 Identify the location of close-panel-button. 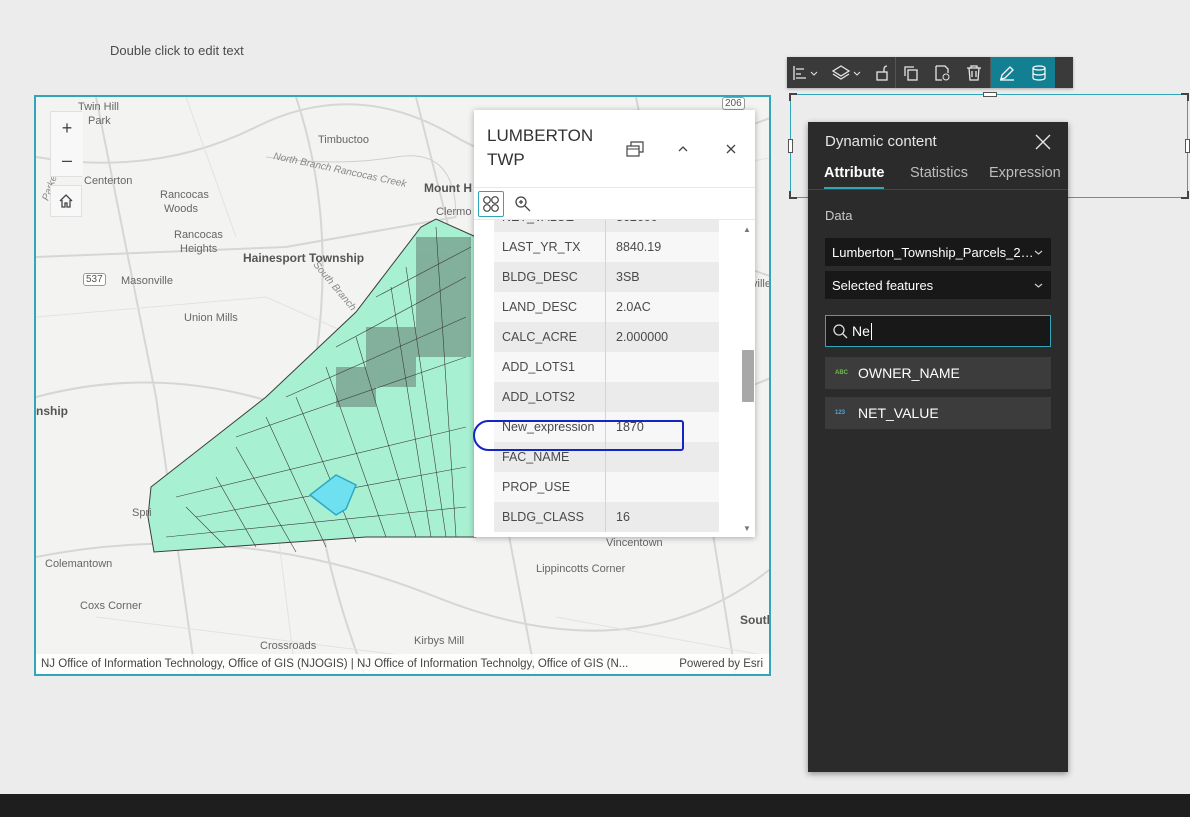
(1043, 142).